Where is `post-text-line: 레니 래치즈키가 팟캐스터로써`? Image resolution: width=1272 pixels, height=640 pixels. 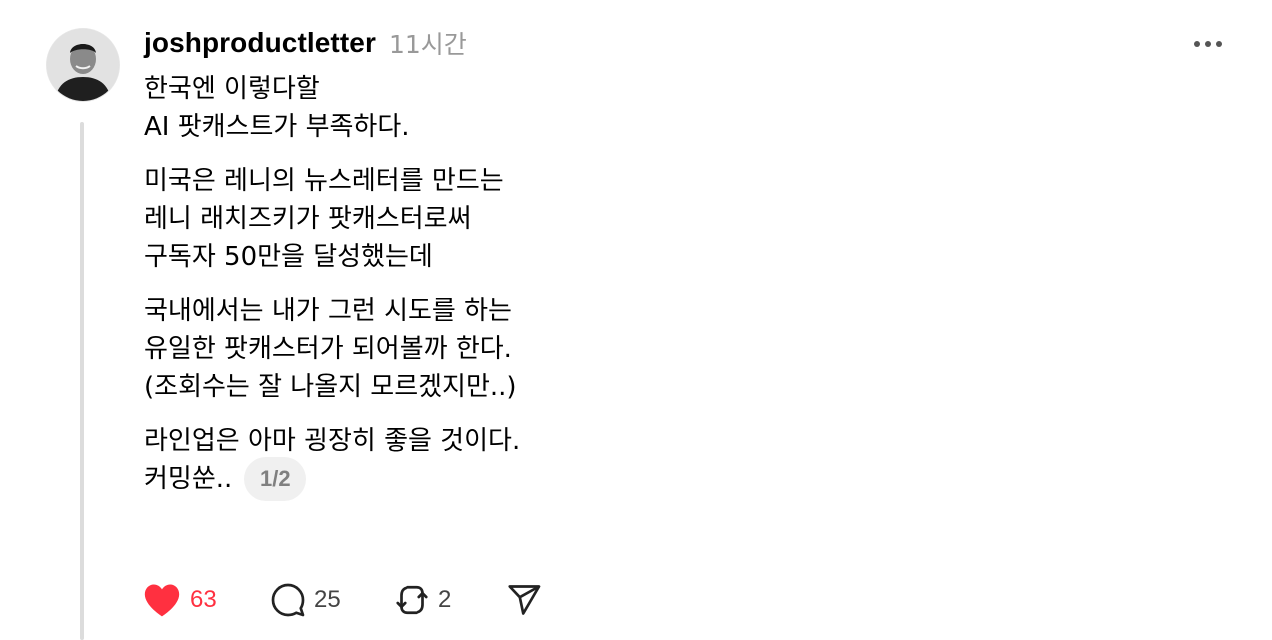
post-text-line: 레니 래치즈키가 팟캐스터로써 is located at coordinates (308, 219).